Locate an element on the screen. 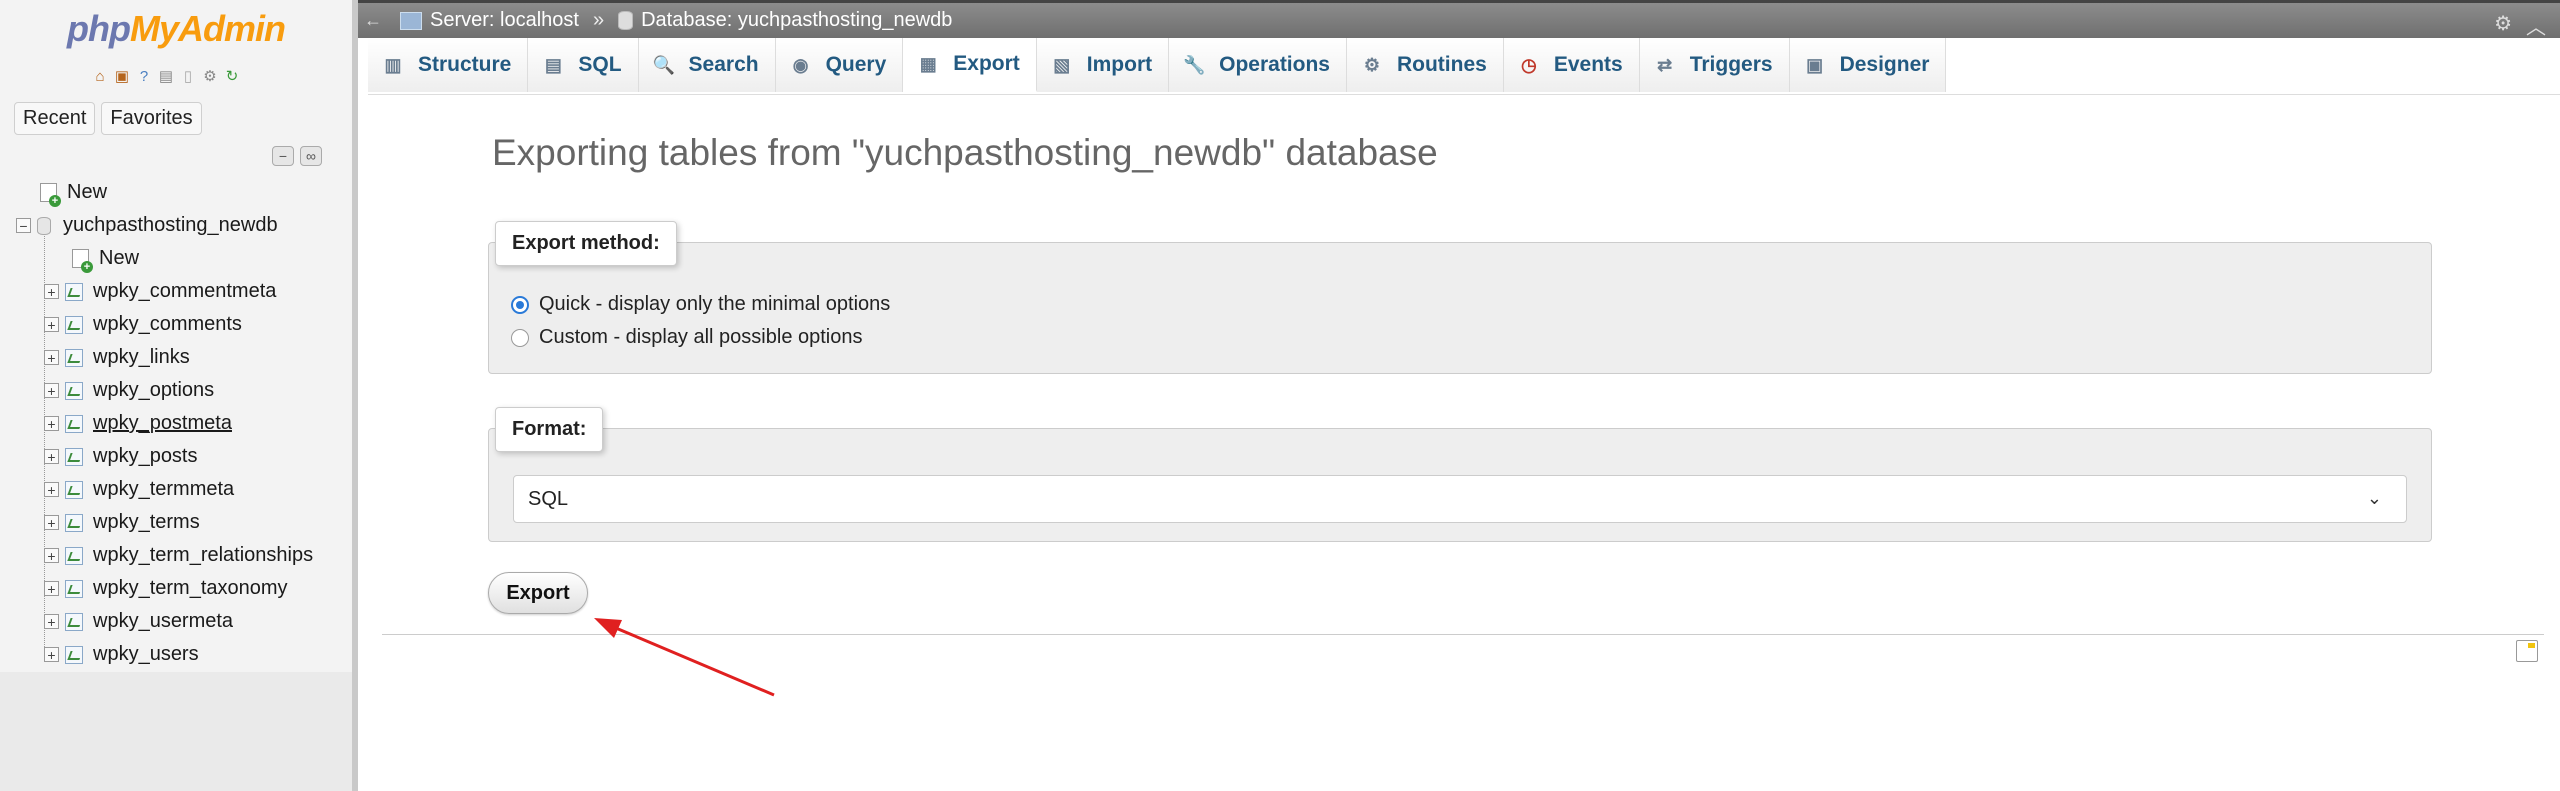  favorites-button: Favorites is located at coordinates (151, 118).